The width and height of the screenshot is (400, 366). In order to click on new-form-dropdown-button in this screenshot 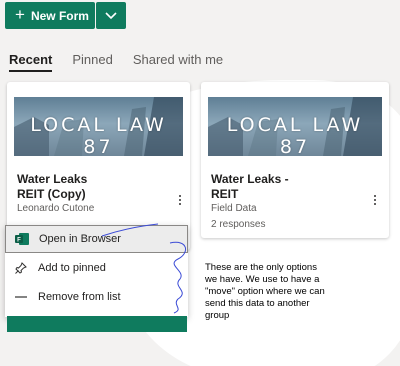, I will do `click(111, 15)`.